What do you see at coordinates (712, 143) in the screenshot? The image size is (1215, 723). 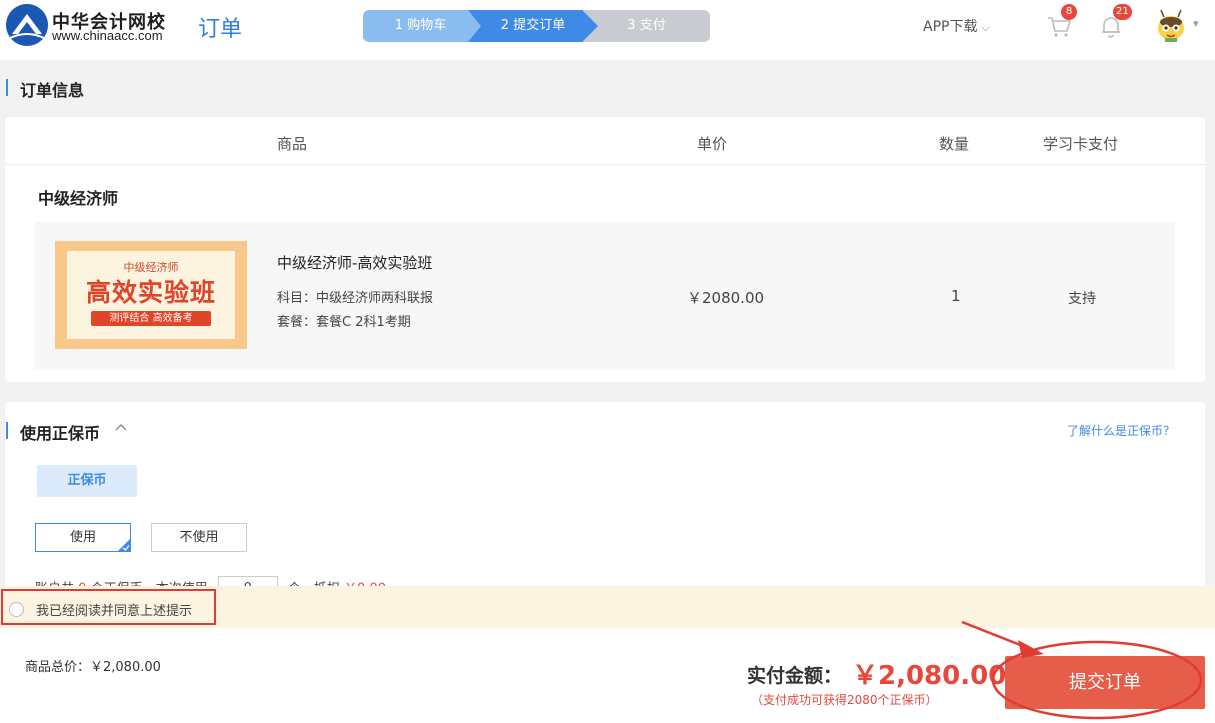 I see `col-price: 单价` at bounding box center [712, 143].